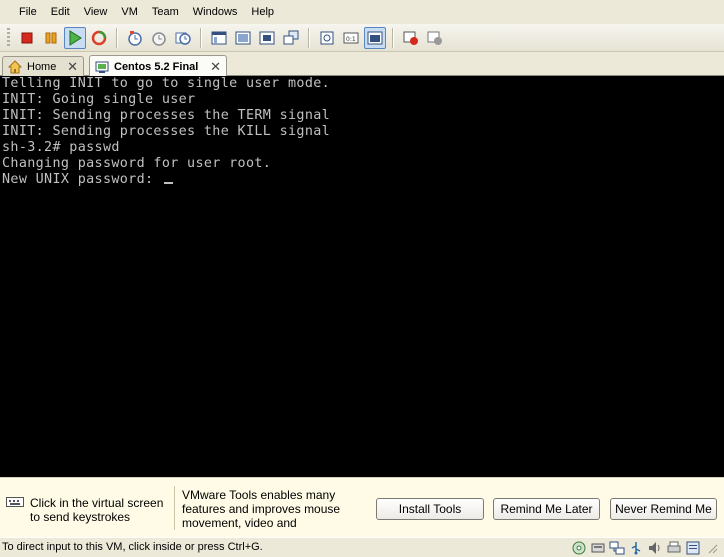 This screenshot has width=724, height=557. I want to click on console-line: Telling INIT to go to single user mode., so click(166, 83).